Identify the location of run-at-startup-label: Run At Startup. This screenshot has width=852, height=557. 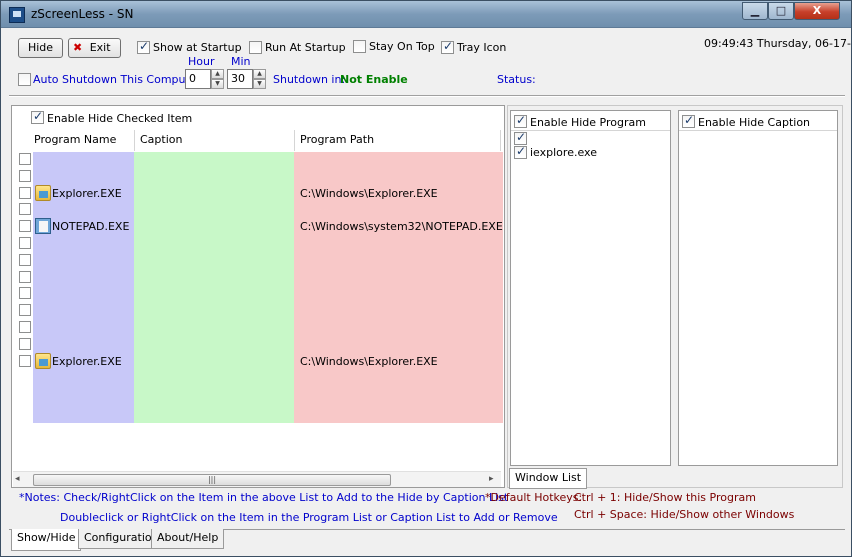
(305, 47).